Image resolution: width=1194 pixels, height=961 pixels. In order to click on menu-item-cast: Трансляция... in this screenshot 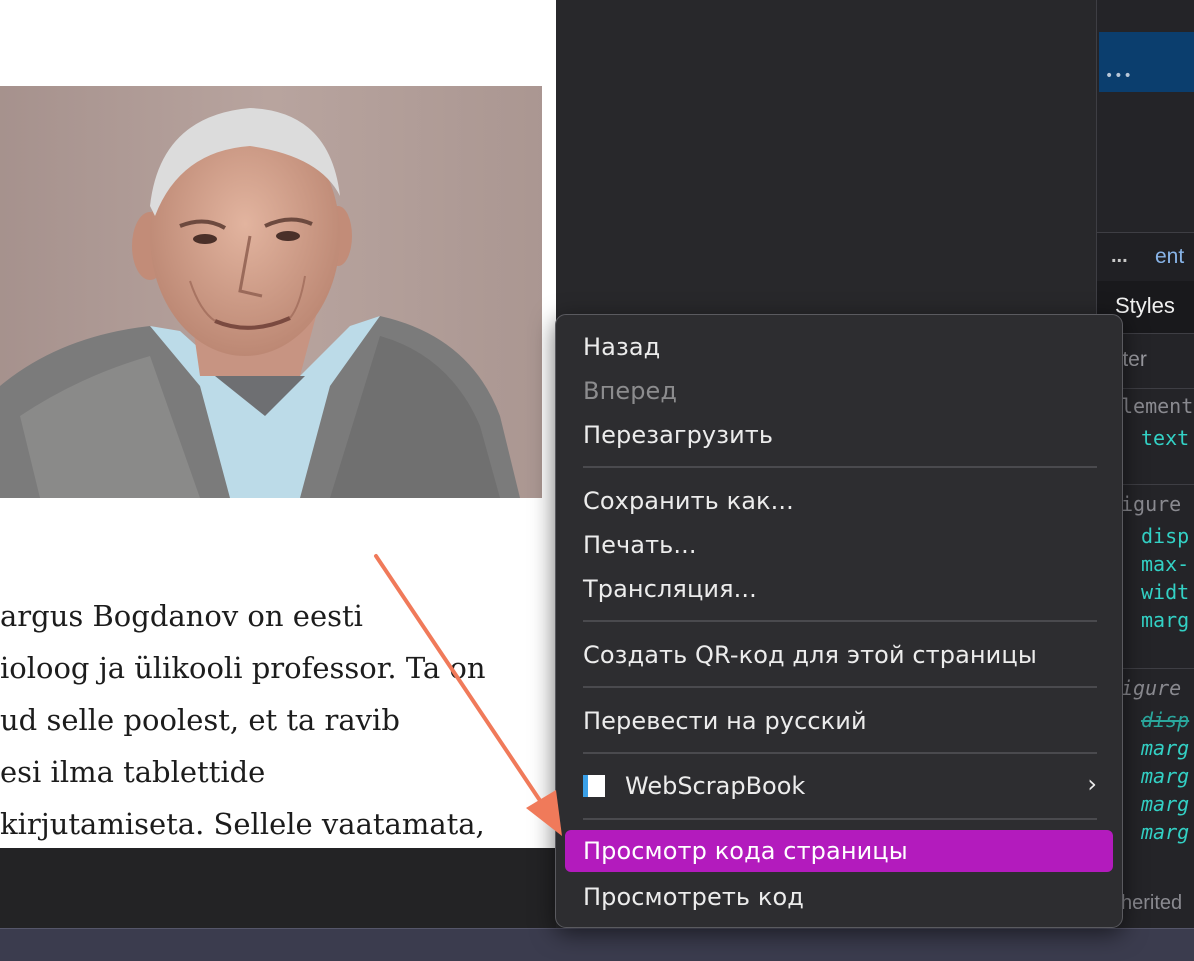, I will do `click(670, 589)`.